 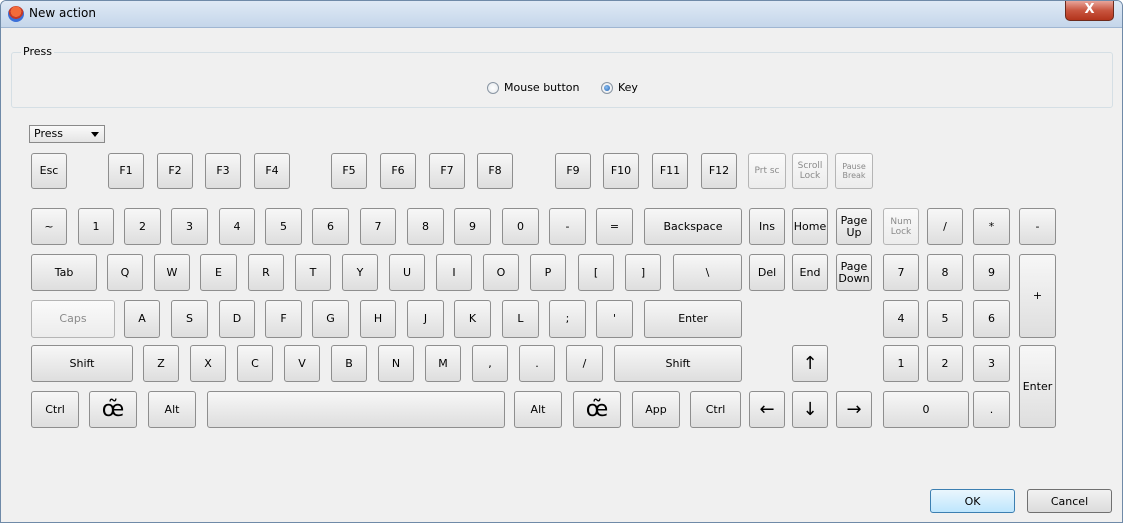 I want to click on key-g: G, so click(x=330, y=319).